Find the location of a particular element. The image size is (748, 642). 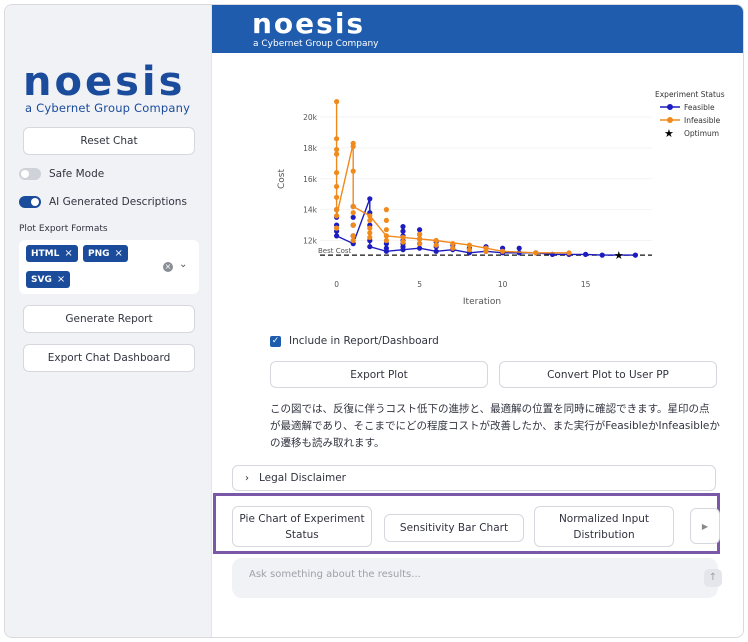

convert-plot-button: Convert Plot to User PP is located at coordinates (608, 374).